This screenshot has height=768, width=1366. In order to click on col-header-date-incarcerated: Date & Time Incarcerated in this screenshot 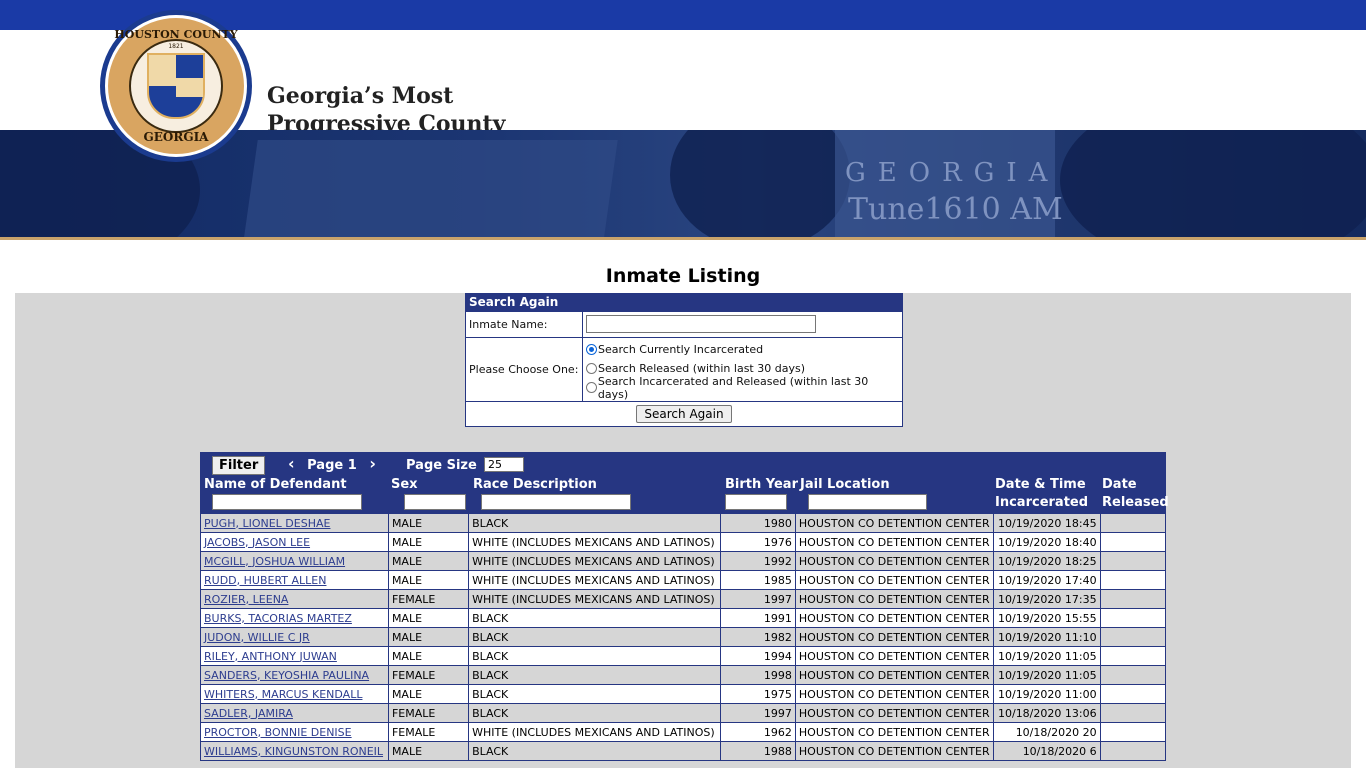, I will do `click(1041, 494)`.